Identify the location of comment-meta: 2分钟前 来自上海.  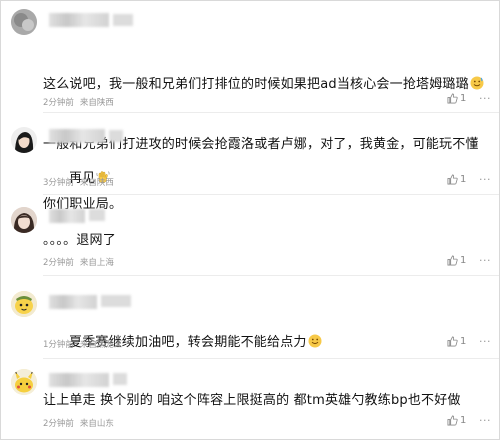
(81, 262).